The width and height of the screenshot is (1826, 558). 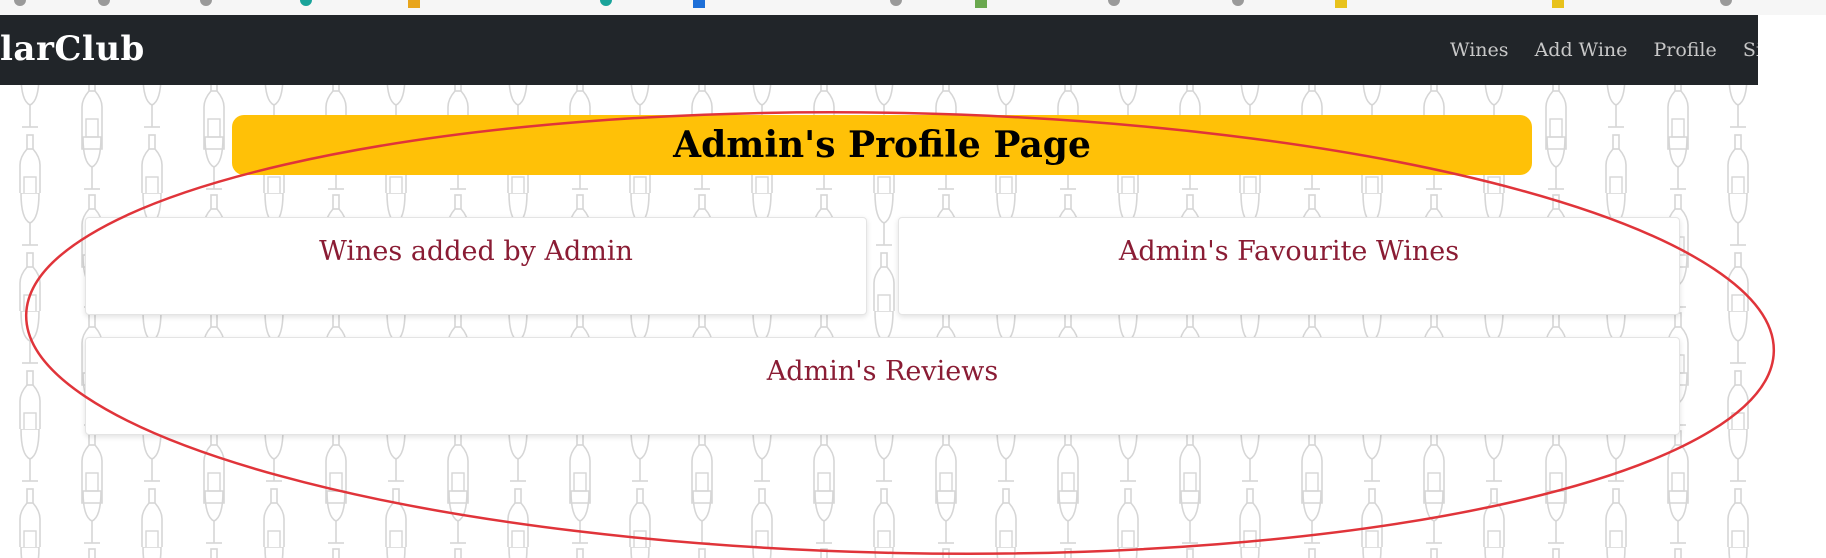 I want to click on wines-added-heading: Wines added by Admin, so click(x=476, y=251).